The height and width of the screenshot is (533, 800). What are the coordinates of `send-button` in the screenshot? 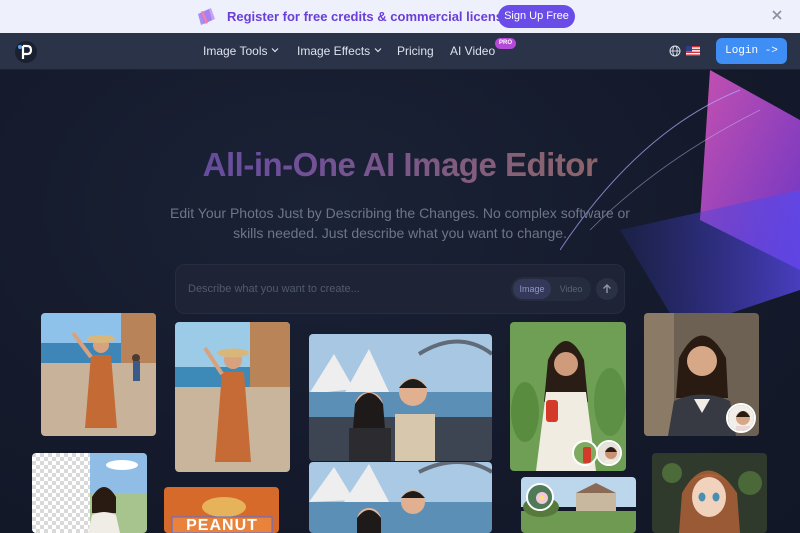 It's located at (607, 289).